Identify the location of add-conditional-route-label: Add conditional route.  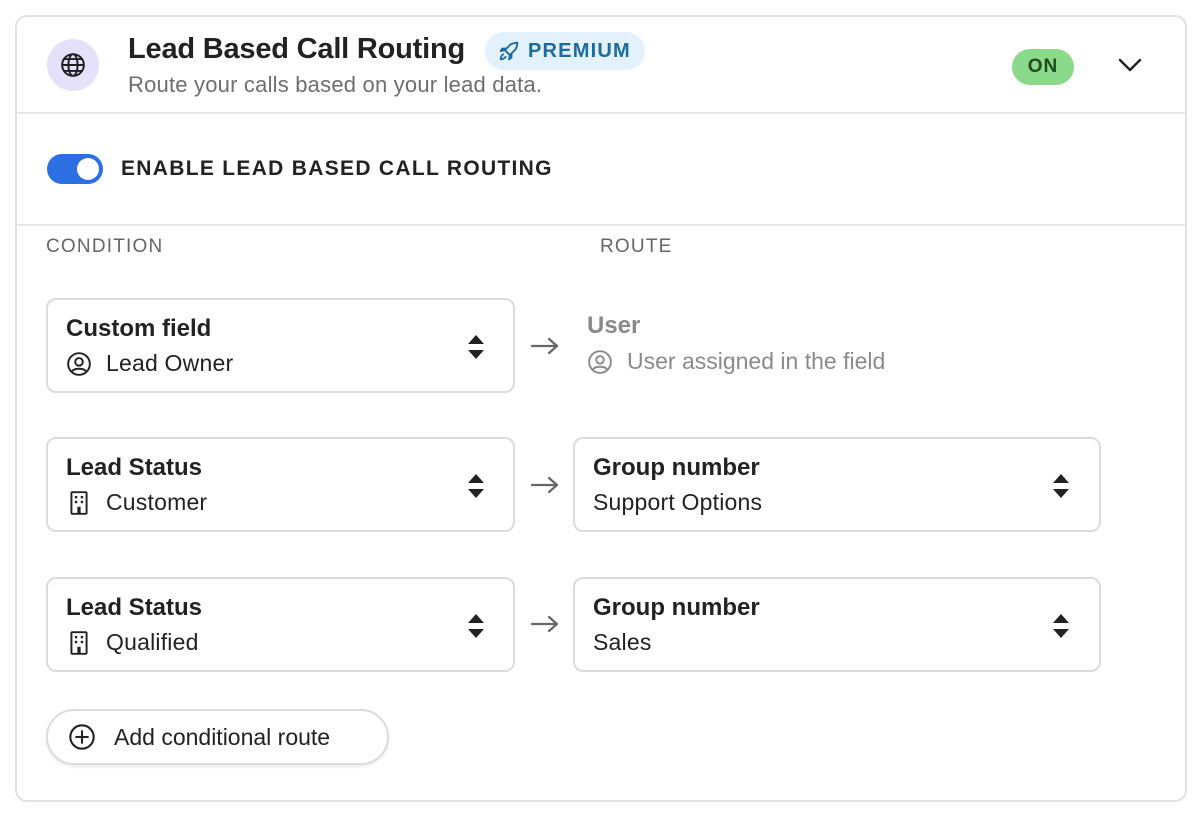
(222, 736).